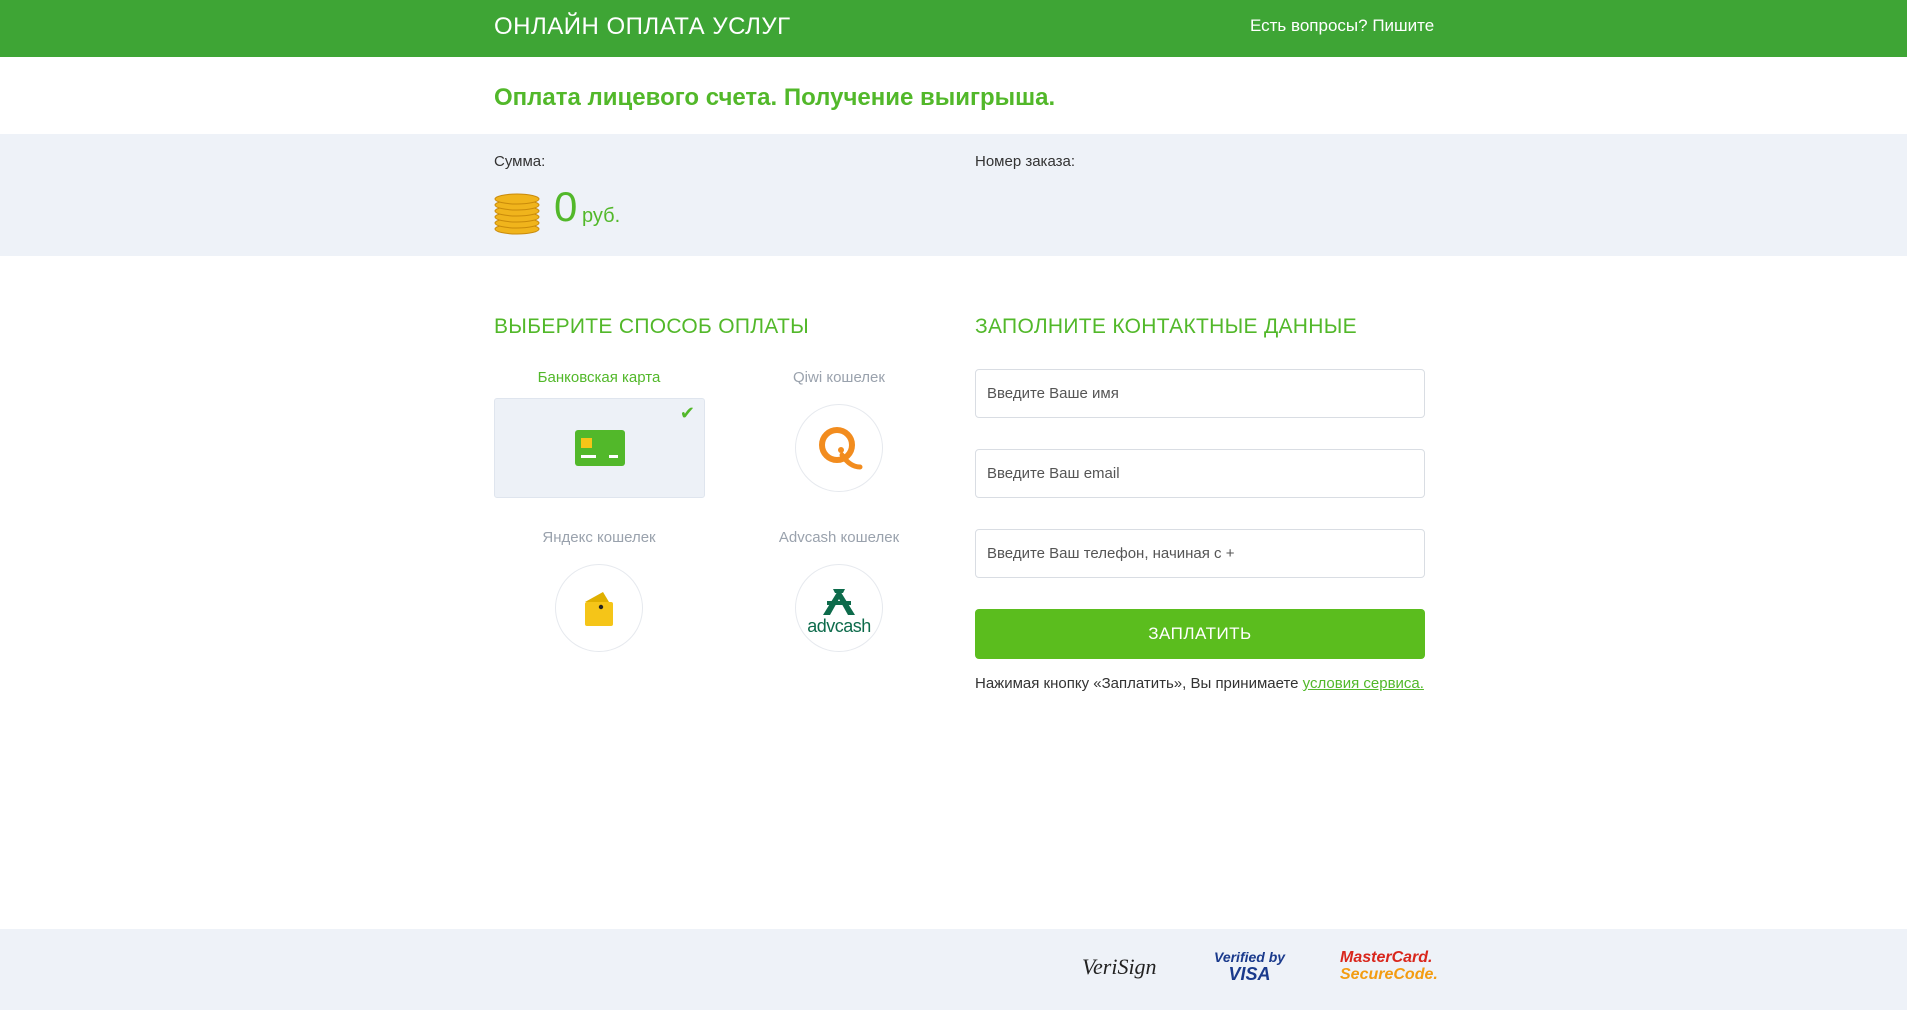 This screenshot has width=1907, height=1010. What do you see at coordinates (1389, 974) in the screenshot?
I see `mc-bottom-text: SecureCode.` at bounding box center [1389, 974].